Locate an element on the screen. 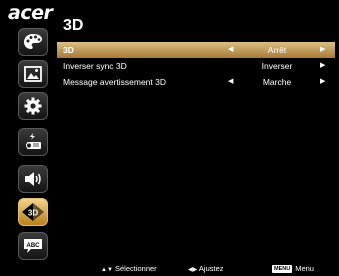 This screenshot has width=339, height=276. menu-key-icon: MENU is located at coordinates (282, 269).